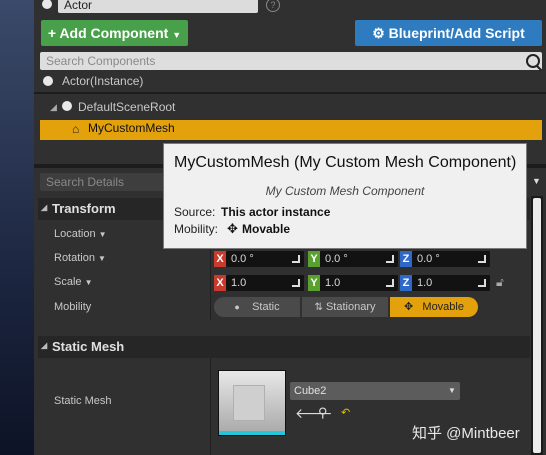 The image size is (546, 455). What do you see at coordinates (158, 6) in the screenshot?
I see `actor-name-field: Actor` at bounding box center [158, 6].